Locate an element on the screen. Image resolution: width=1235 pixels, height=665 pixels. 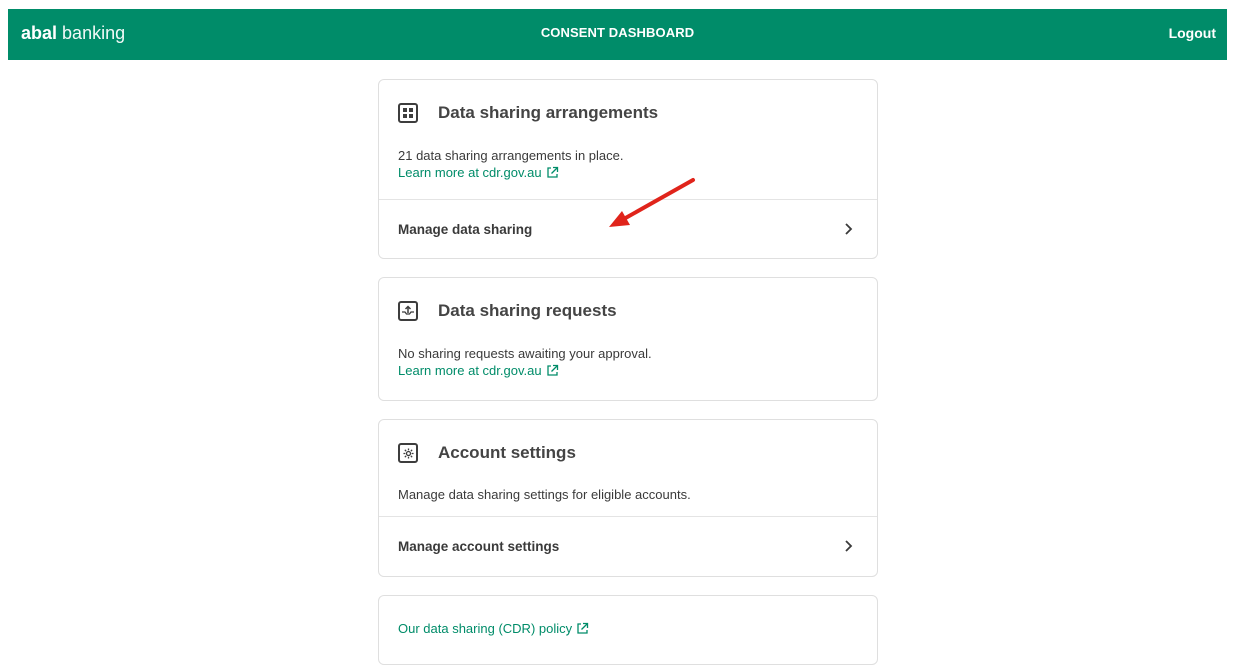
arrangements-header: Data sharing arrangements is located at coordinates (528, 113).